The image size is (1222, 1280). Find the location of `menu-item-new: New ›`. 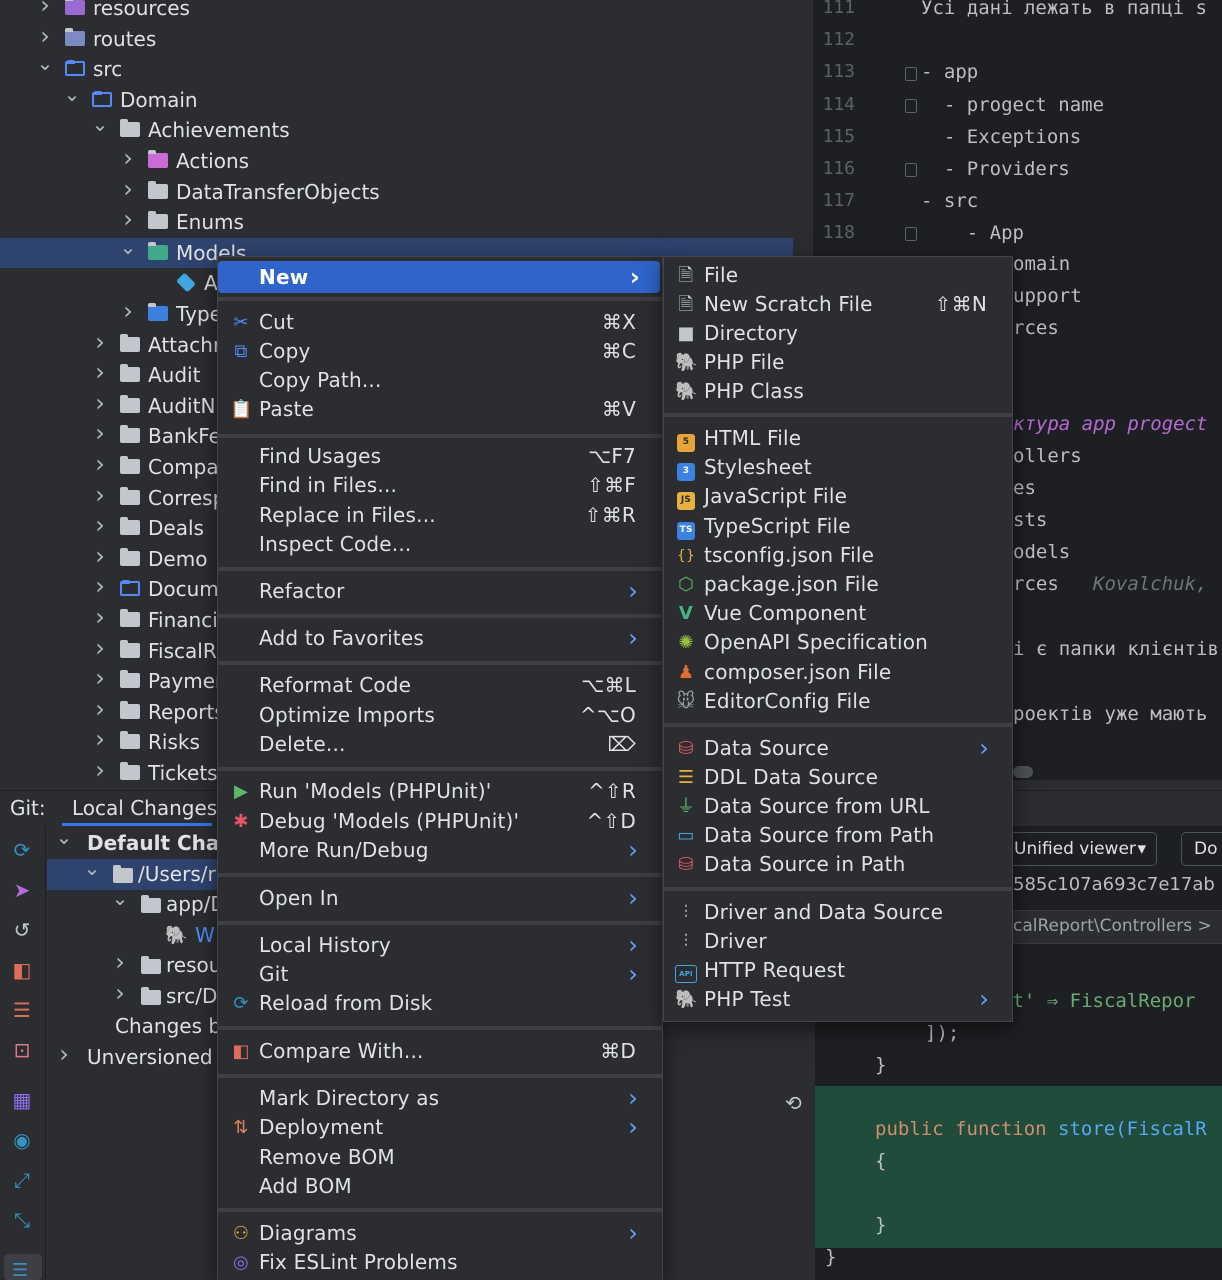

menu-item-new: New › is located at coordinates (439, 277).